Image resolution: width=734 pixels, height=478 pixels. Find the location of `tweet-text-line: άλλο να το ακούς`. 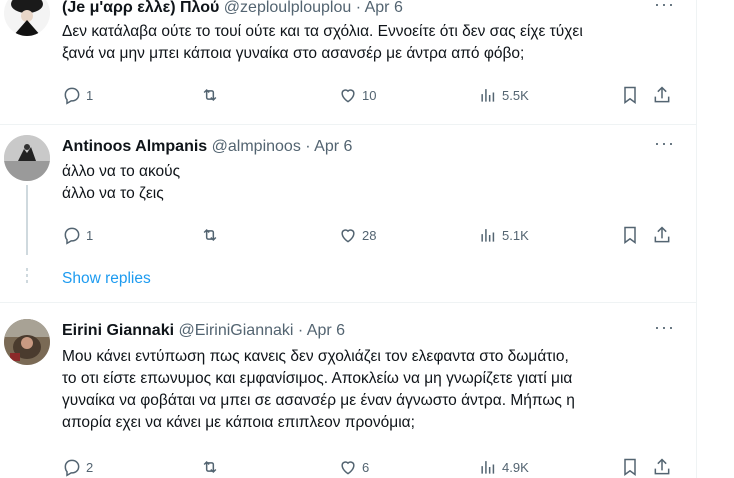

tweet-text-line: άλλο να το ακούς is located at coordinates (121, 171).